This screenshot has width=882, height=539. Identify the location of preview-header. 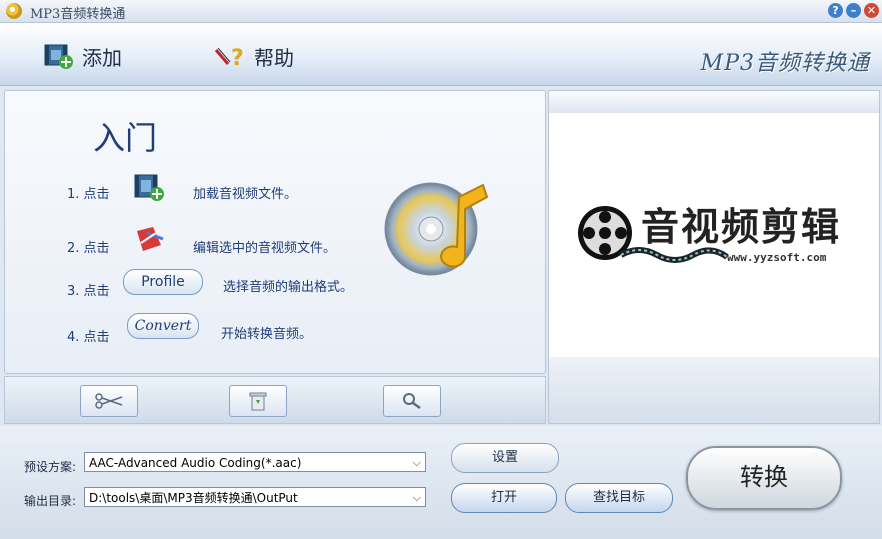
(714, 102).